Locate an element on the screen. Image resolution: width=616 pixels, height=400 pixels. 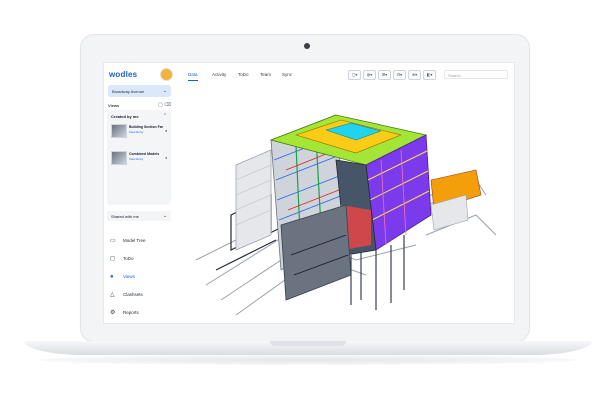
project-selector: Broadway Avenue ⌄ is located at coordinates (139, 91).